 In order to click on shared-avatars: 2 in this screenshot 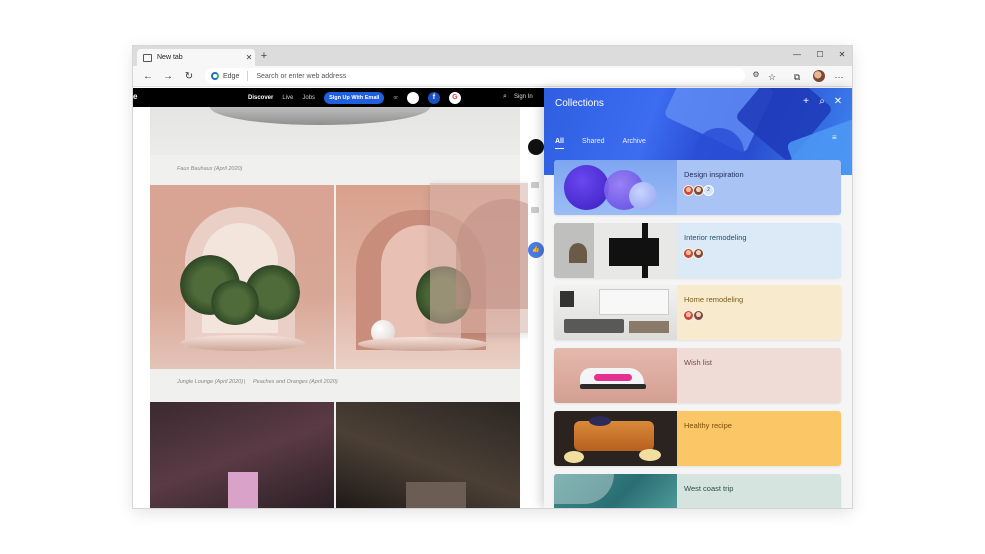, I will do `click(698, 190)`.